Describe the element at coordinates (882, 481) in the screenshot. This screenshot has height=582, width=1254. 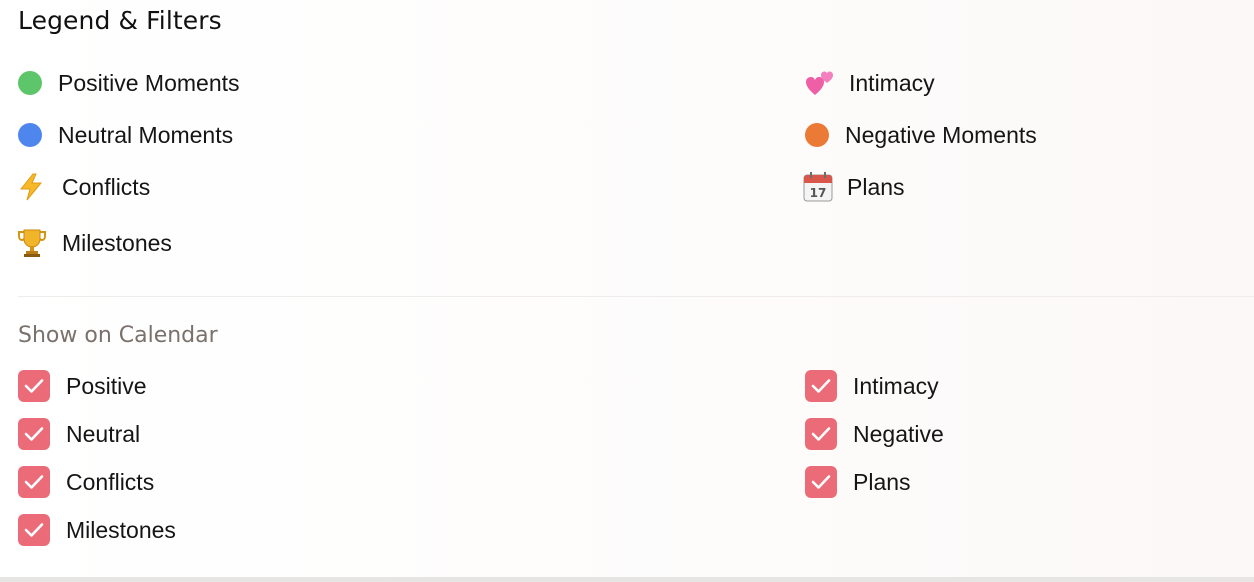
I see `filter-label: Plans` at that location.